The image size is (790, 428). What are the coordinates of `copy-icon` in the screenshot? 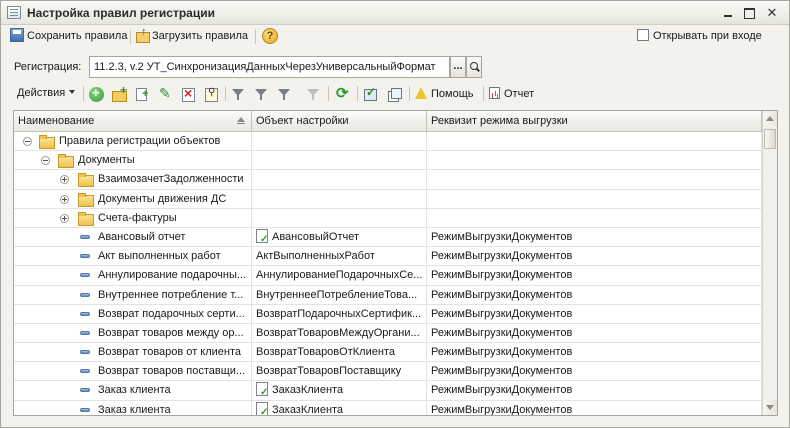 It's located at (142, 94).